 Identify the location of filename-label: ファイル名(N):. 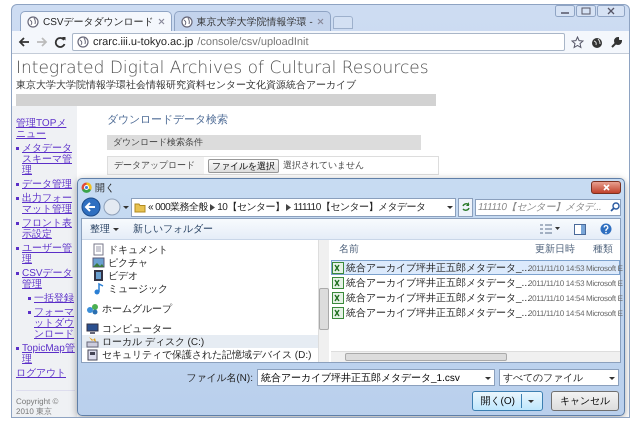
(219, 378).